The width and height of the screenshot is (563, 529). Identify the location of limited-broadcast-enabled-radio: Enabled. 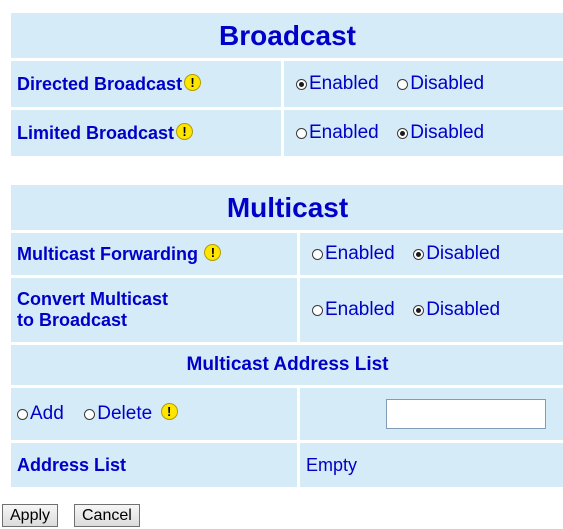
(337, 133).